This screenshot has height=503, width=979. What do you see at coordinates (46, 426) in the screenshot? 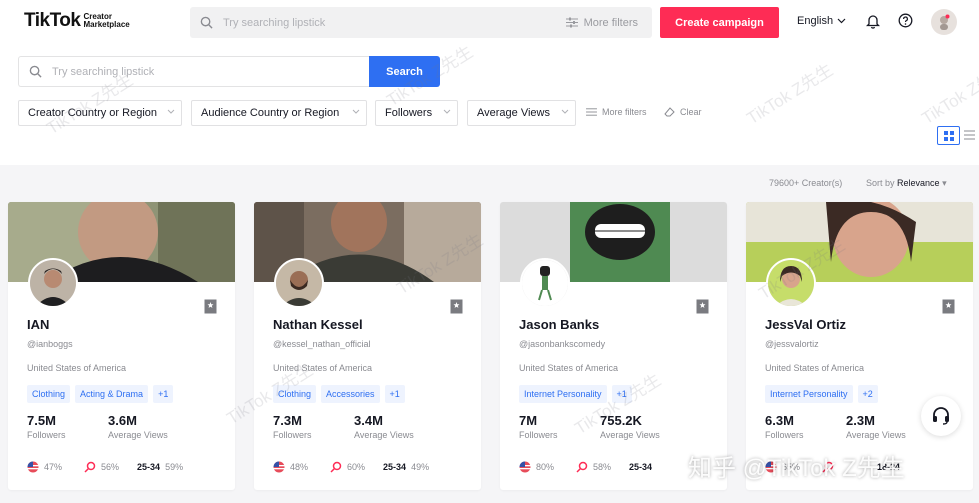
I see `followers-stat: 7.5M Followers` at bounding box center [46, 426].